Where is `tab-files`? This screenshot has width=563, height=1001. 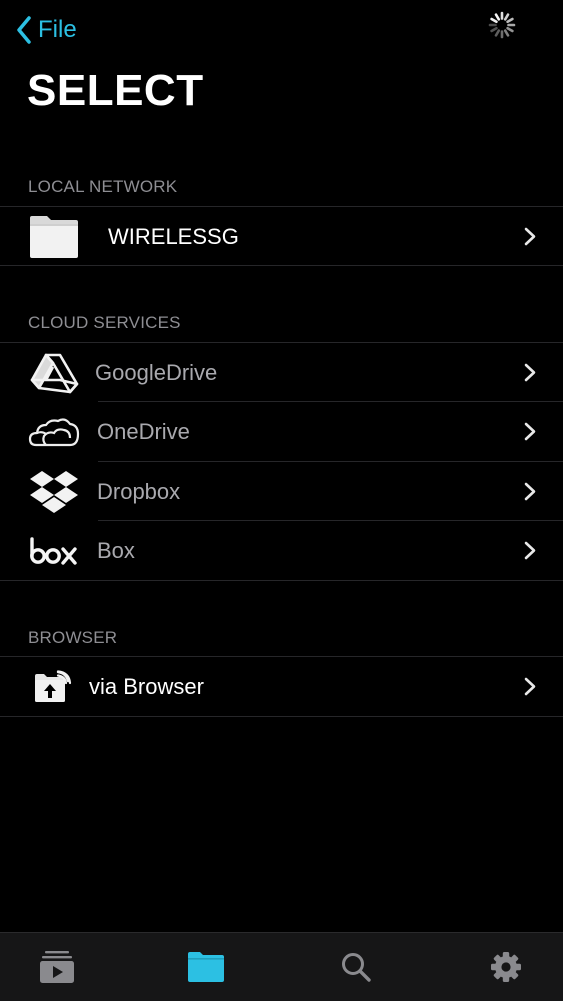
tab-files is located at coordinates (206, 967).